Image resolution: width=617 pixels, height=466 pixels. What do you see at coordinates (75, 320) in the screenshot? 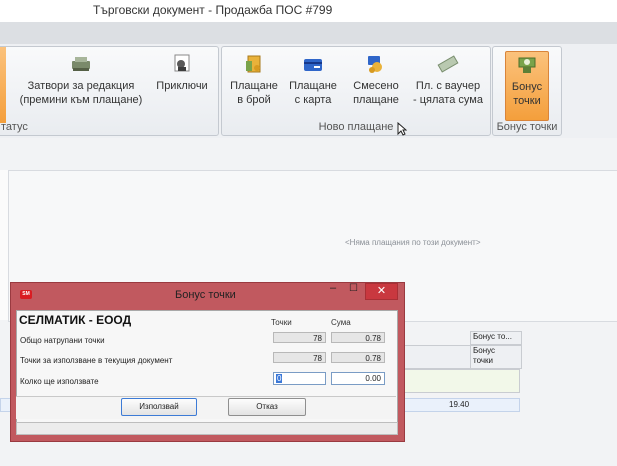
I see `company-name: СЕЛМАТИК - ЕООД` at bounding box center [75, 320].